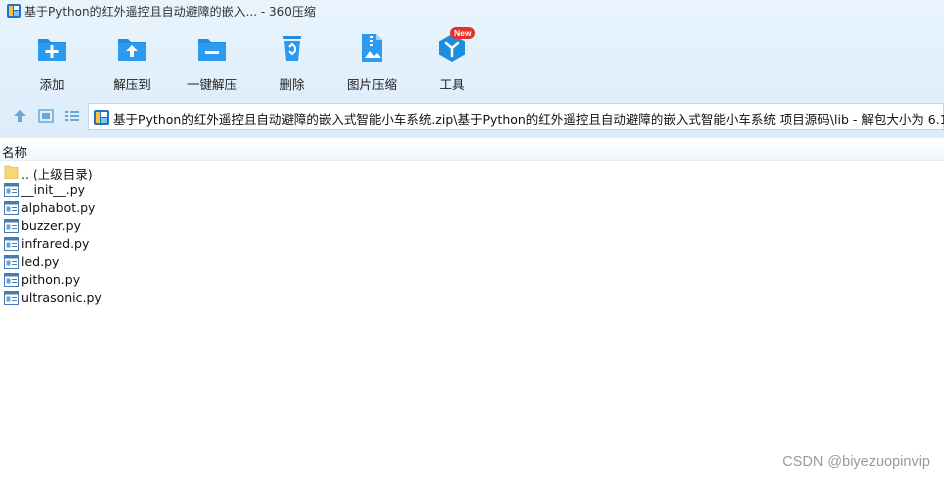 The height and width of the screenshot is (480, 944). I want to click on one-click-extract-button: 一键解压, so click(212, 63).